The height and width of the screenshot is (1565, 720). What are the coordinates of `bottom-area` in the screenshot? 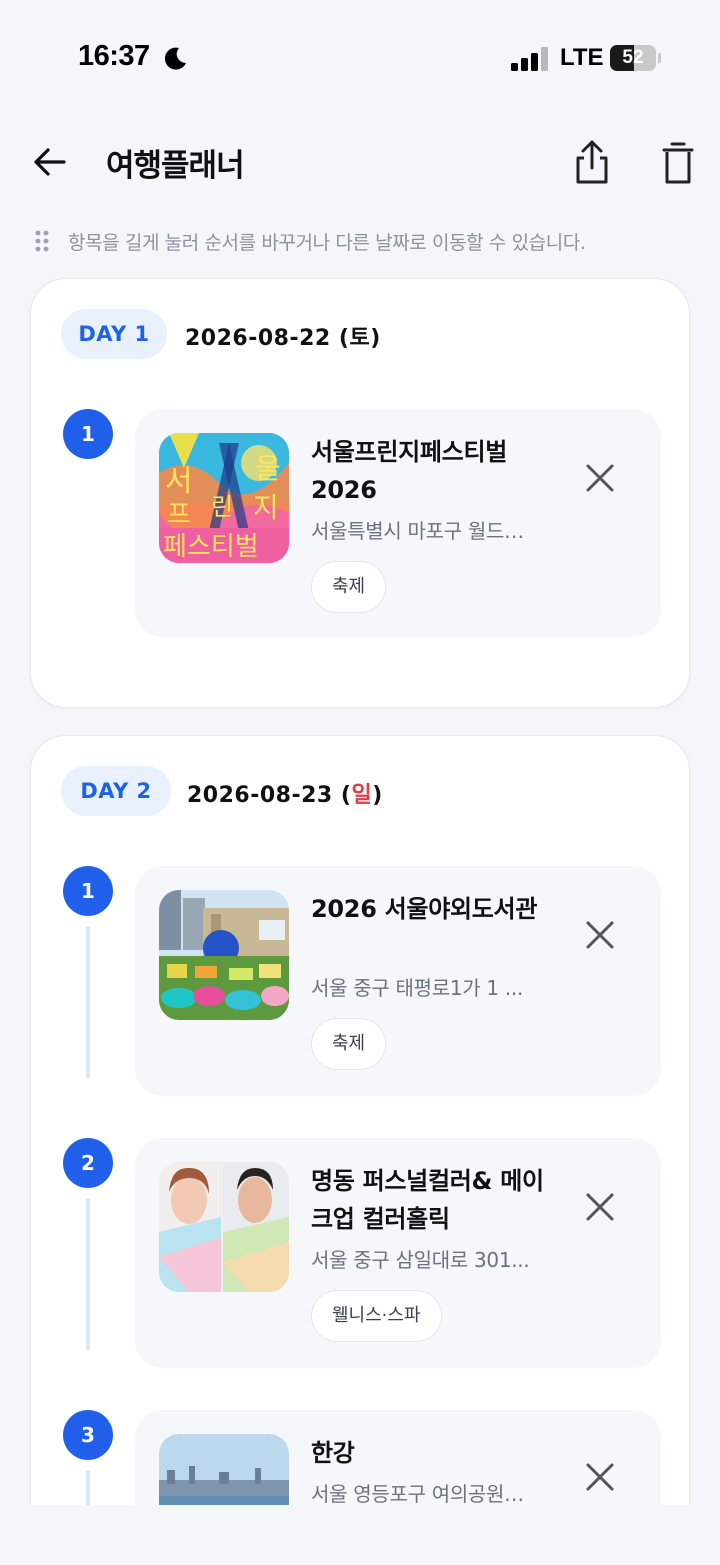 It's located at (360, 1535).